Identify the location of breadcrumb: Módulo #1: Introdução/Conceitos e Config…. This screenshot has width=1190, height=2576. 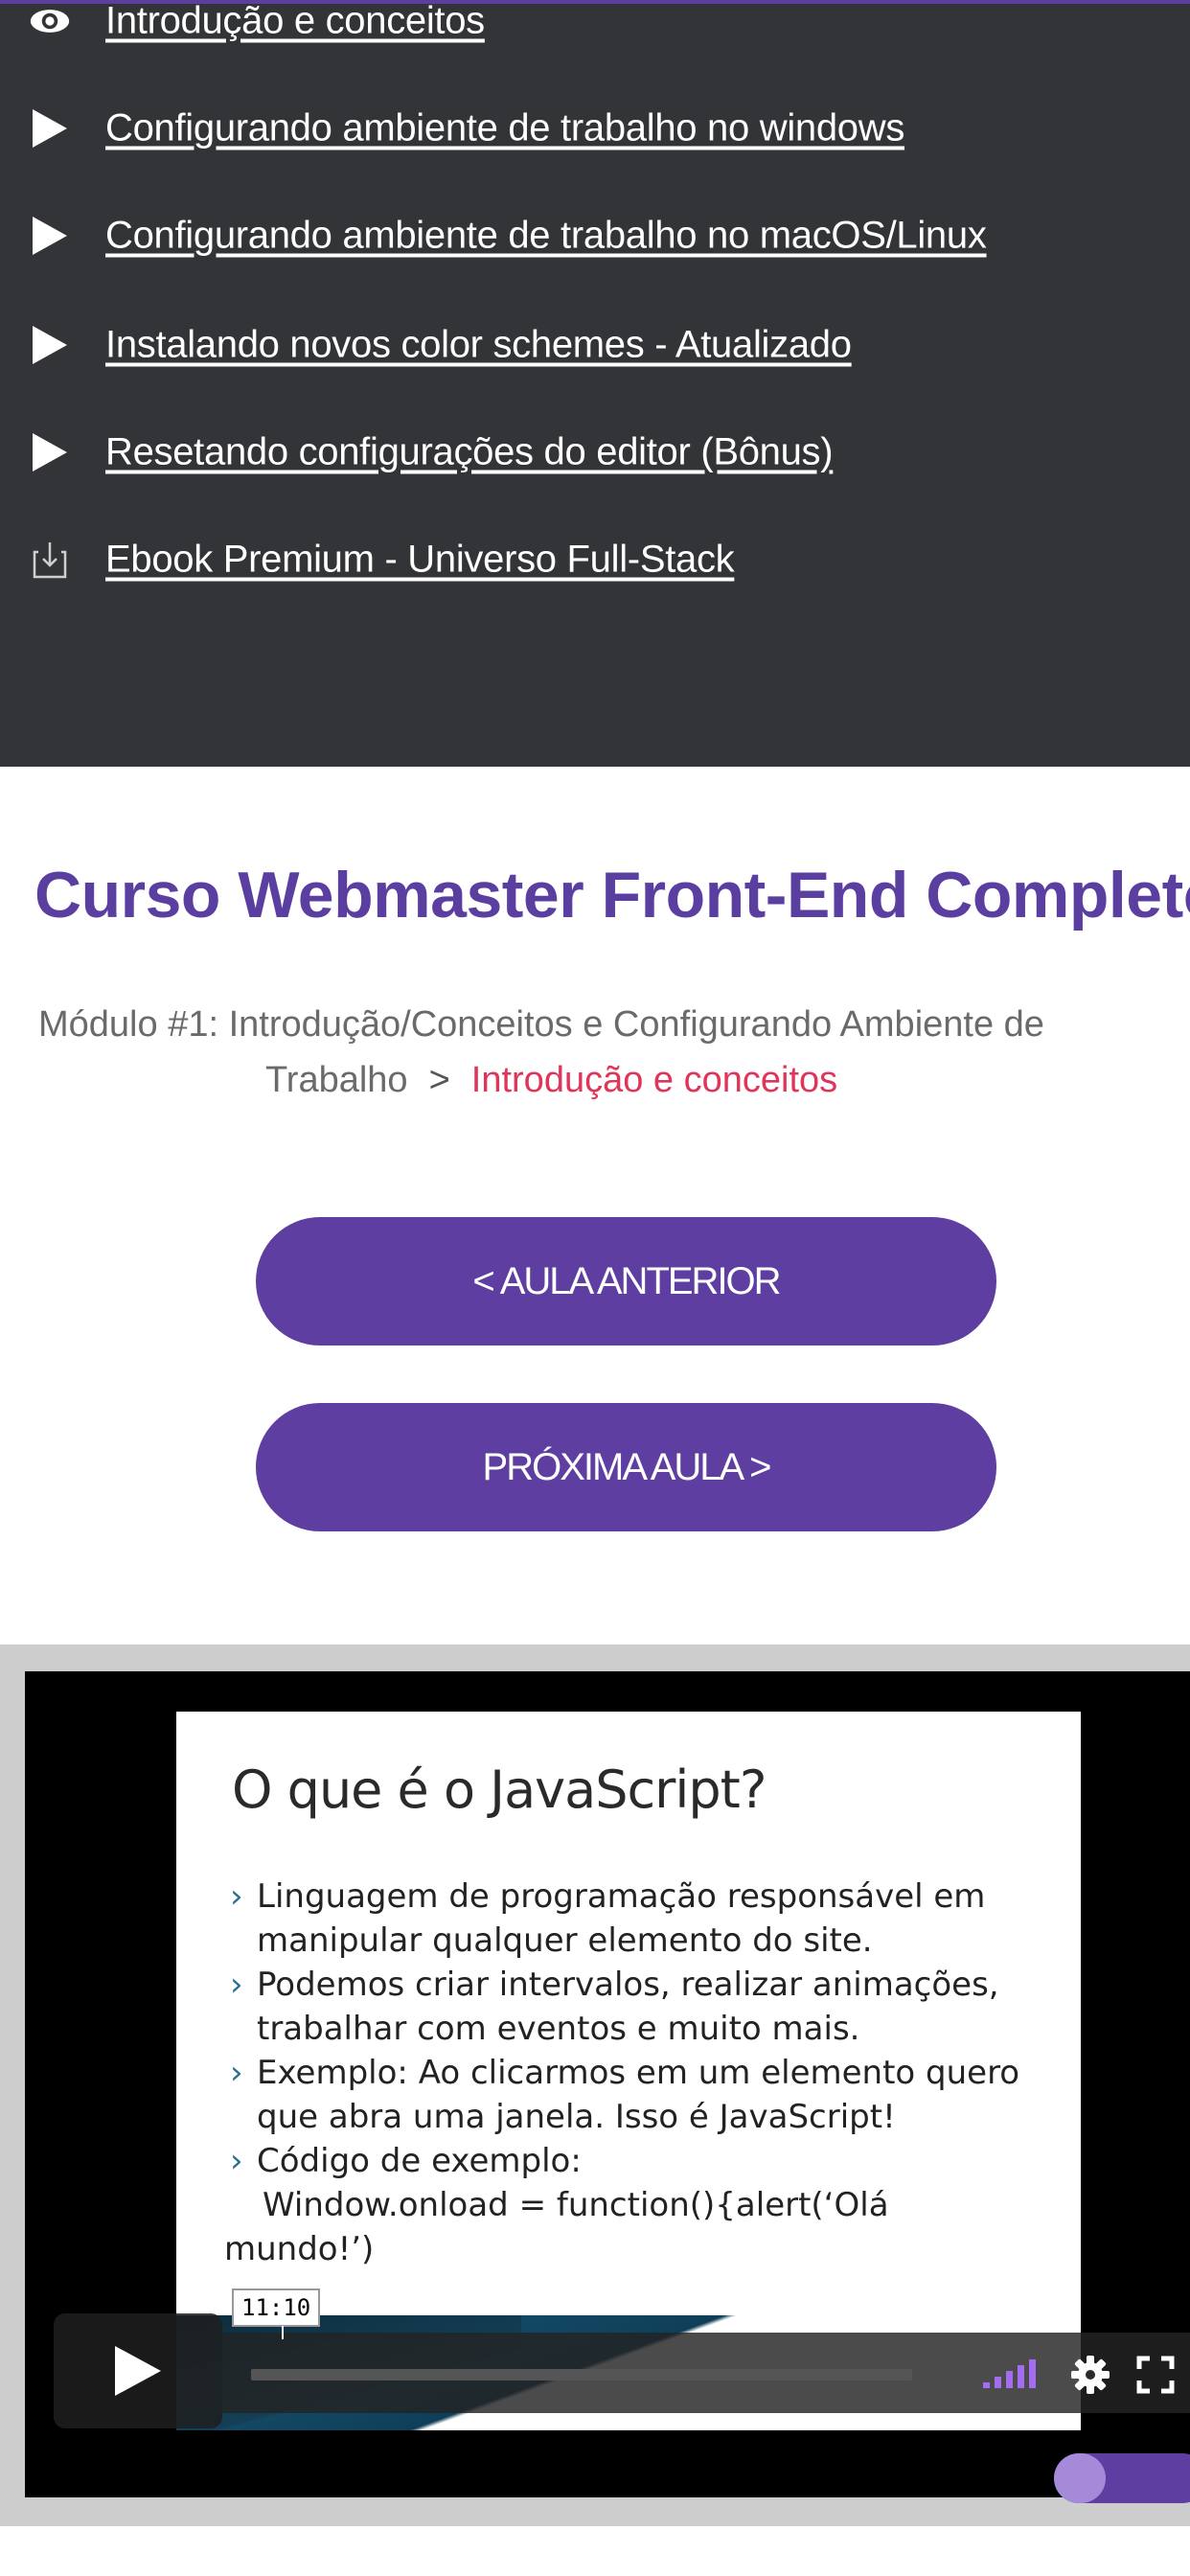
(614, 1052).